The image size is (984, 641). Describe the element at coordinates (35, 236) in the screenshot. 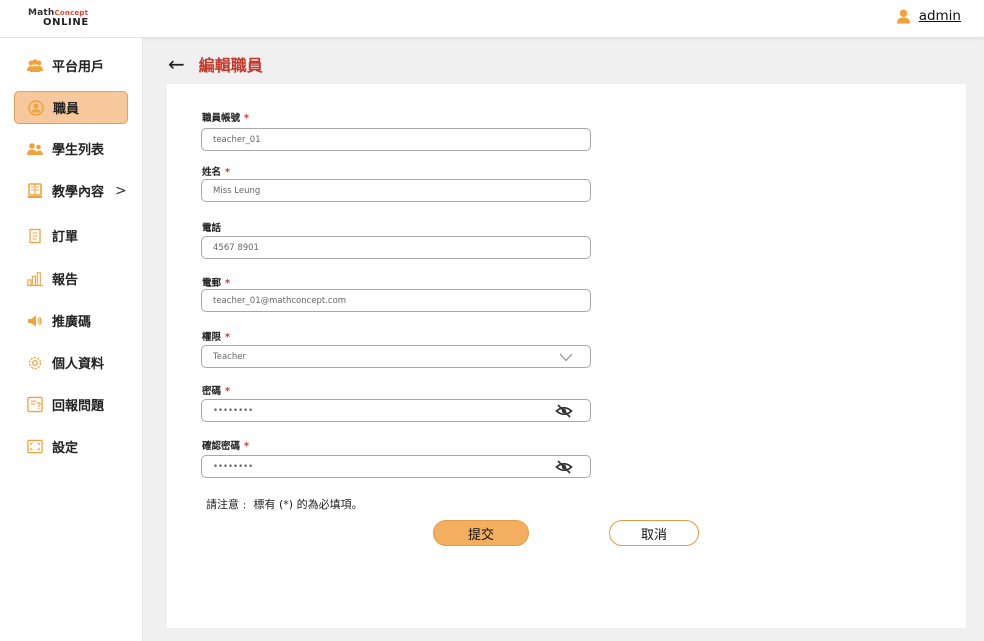

I see `receipt-icon` at that location.